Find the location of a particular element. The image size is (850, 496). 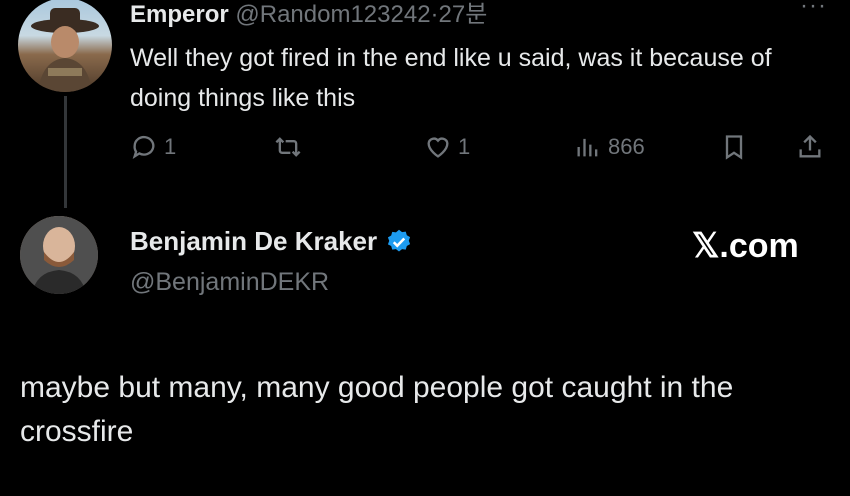

quoted-author: Benjamin De Kraker is located at coordinates (271, 241).